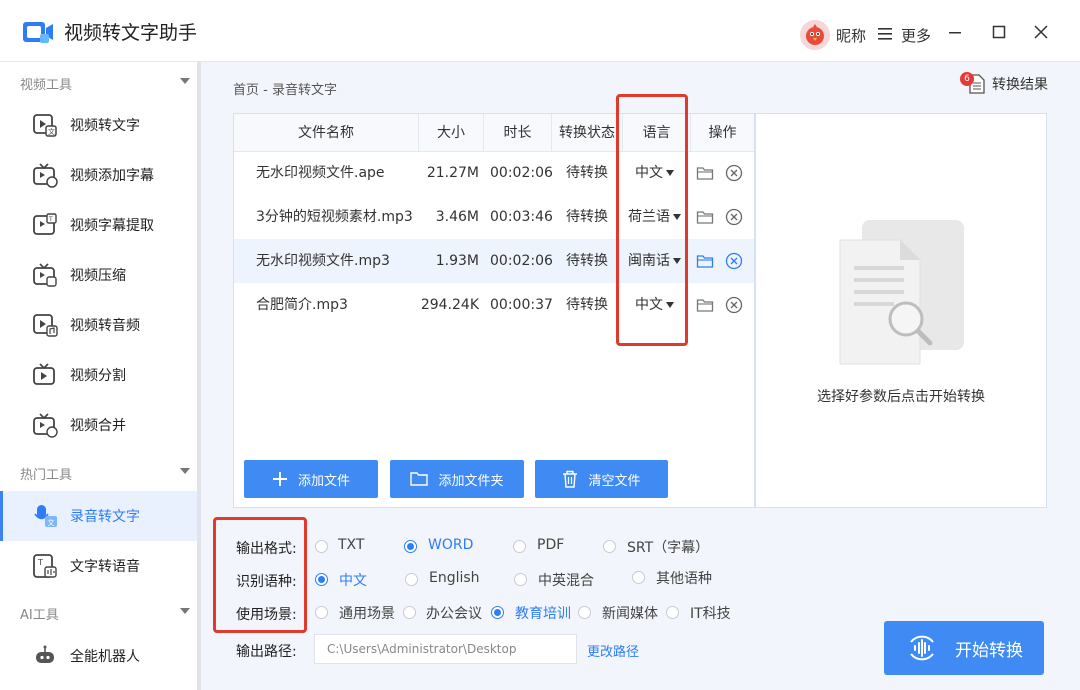 Image resolution: width=1080 pixels, height=690 pixels. I want to click on empty-document-icon, so click(901, 292).